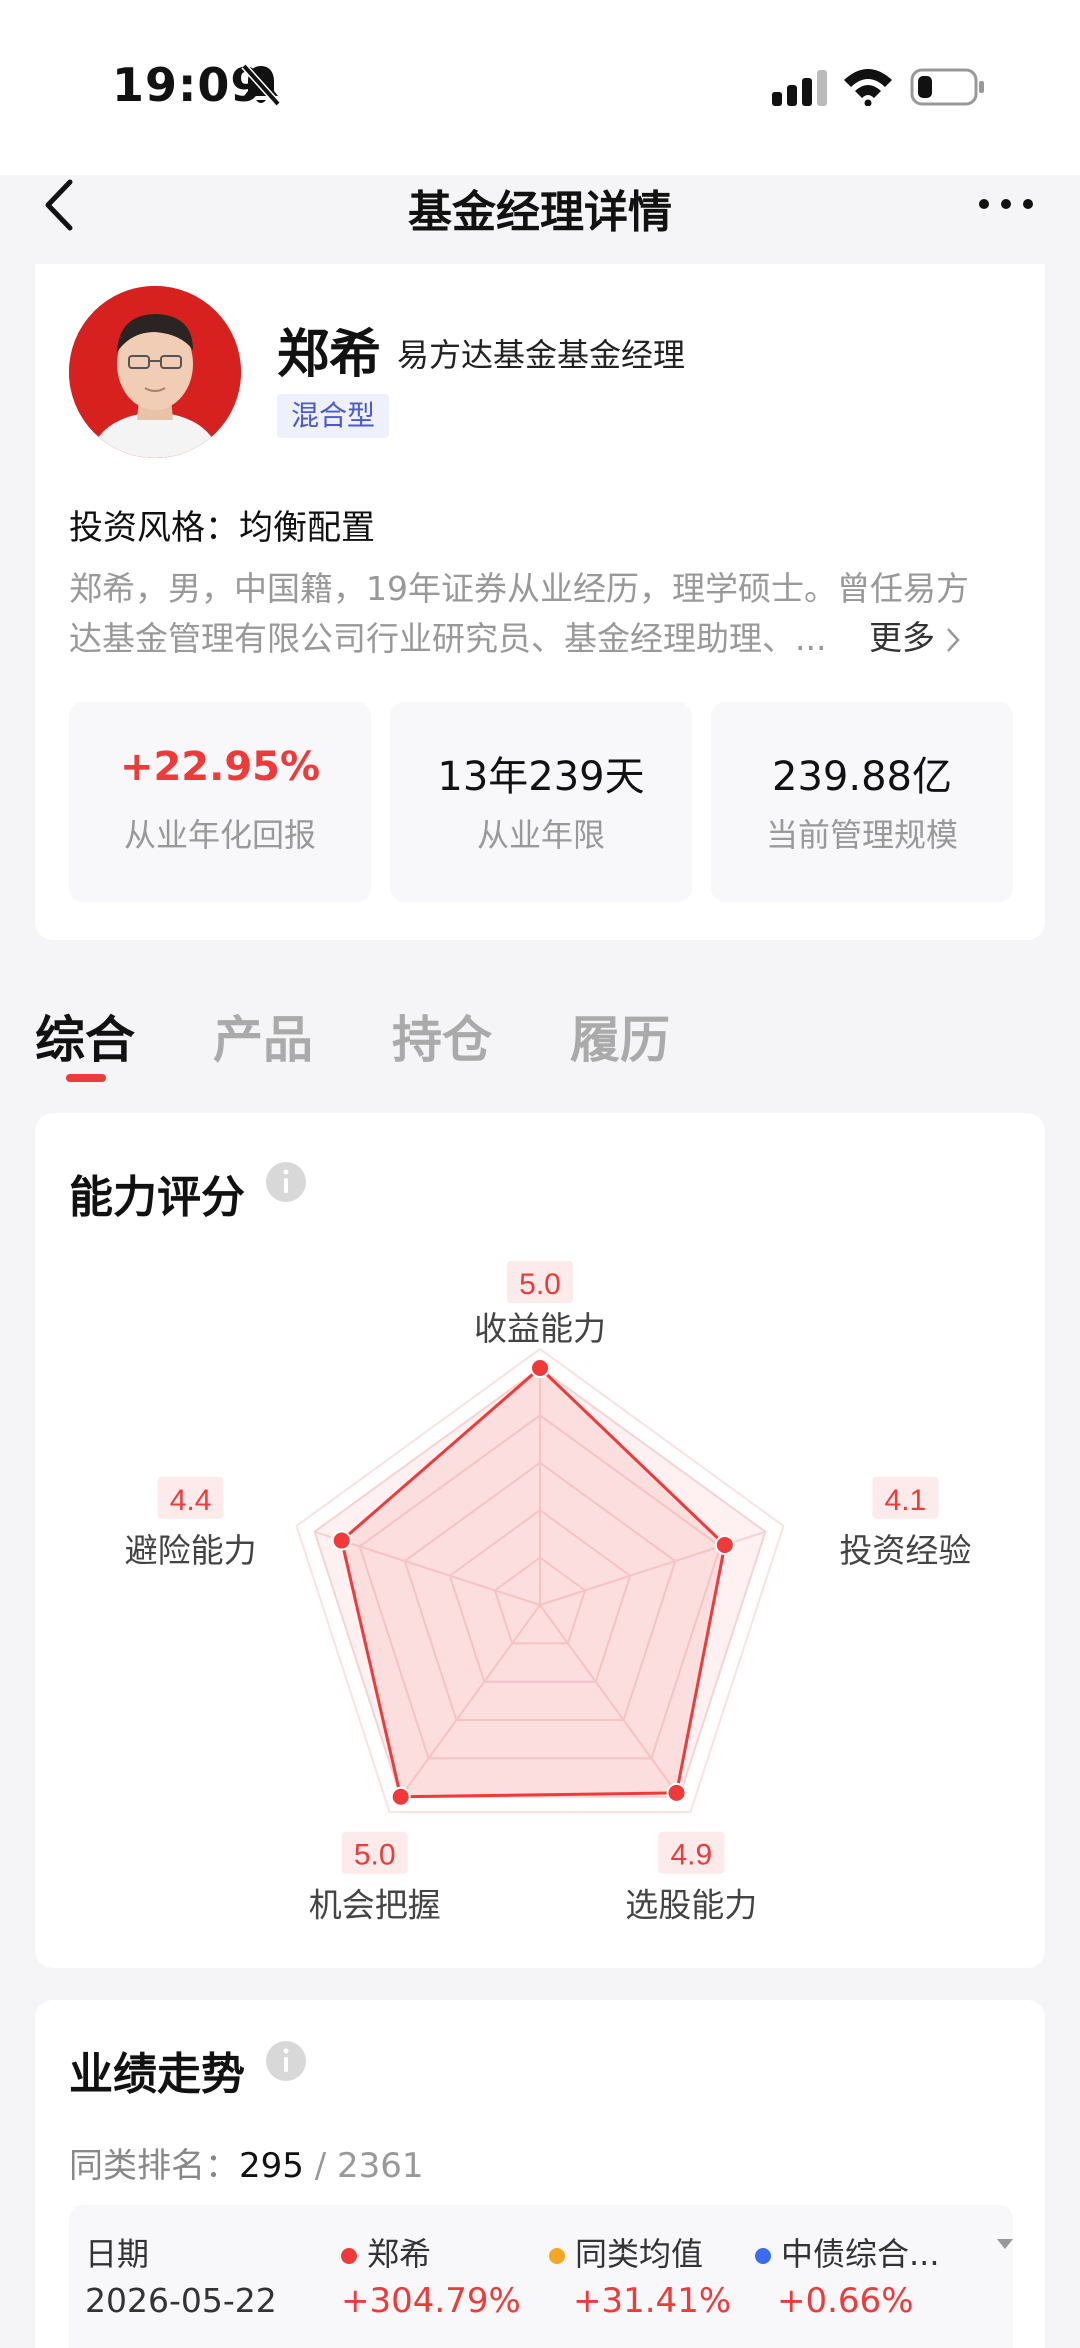 Image resolution: width=1080 pixels, height=2348 pixels. What do you see at coordinates (157, 2074) in the screenshot?
I see `card-title: 业绩走势` at bounding box center [157, 2074].